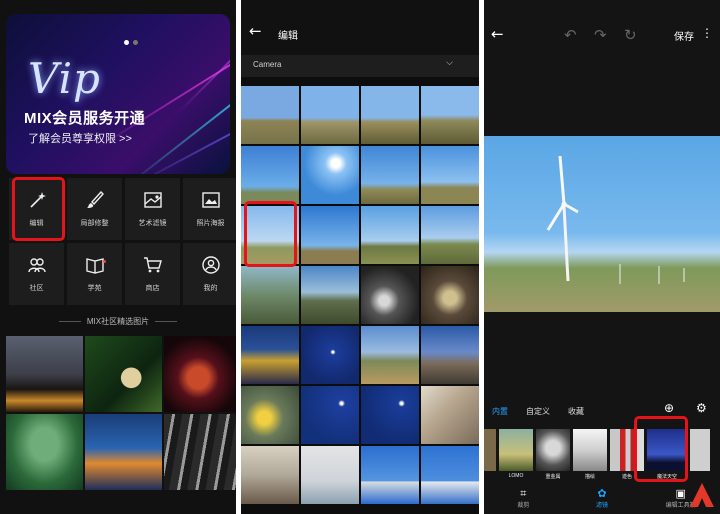  I want to click on editor-top-bar: ← ↶ ↷ ↻ 保存 ⋮, so click(602, 33).